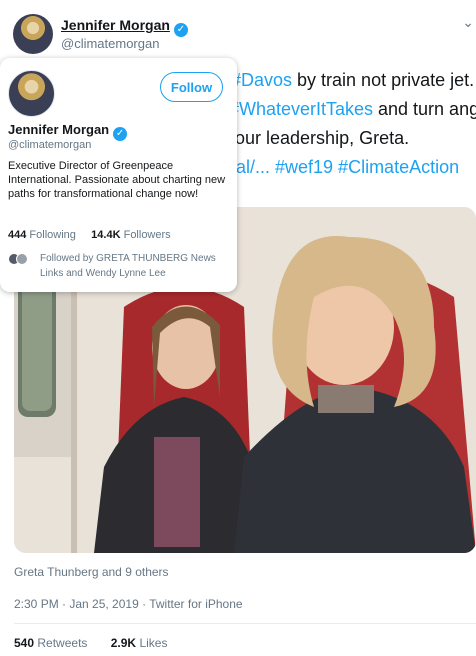 The width and height of the screenshot is (476, 656). I want to click on retweets-count: 540, so click(24, 643).